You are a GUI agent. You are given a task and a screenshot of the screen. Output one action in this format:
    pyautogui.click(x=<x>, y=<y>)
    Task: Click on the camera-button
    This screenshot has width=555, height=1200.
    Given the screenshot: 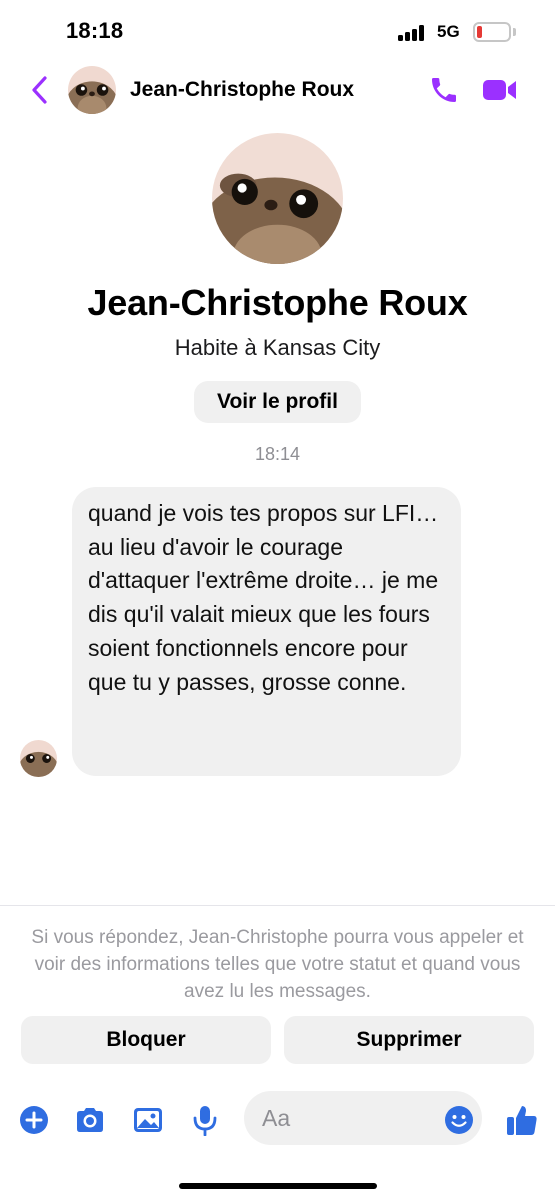 What is the action you would take?
    pyautogui.click(x=90, y=1120)
    